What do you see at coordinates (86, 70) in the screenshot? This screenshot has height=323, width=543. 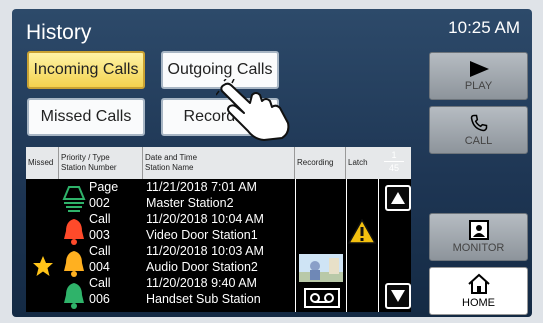 I see `tab-incoming-calls: Incoming Calls` at bounding box center [86, 70].